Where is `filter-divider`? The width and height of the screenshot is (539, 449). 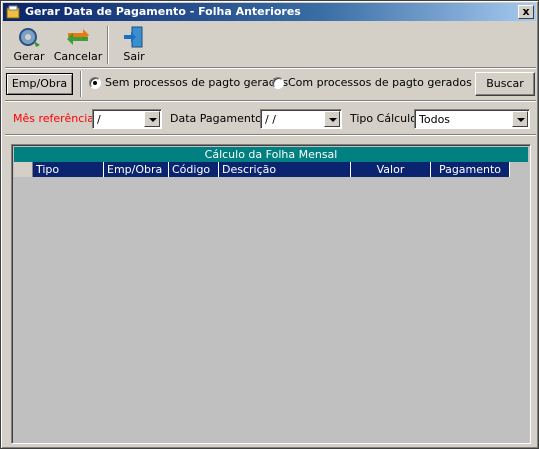 filter-divider is located at coordinates (270, 101).